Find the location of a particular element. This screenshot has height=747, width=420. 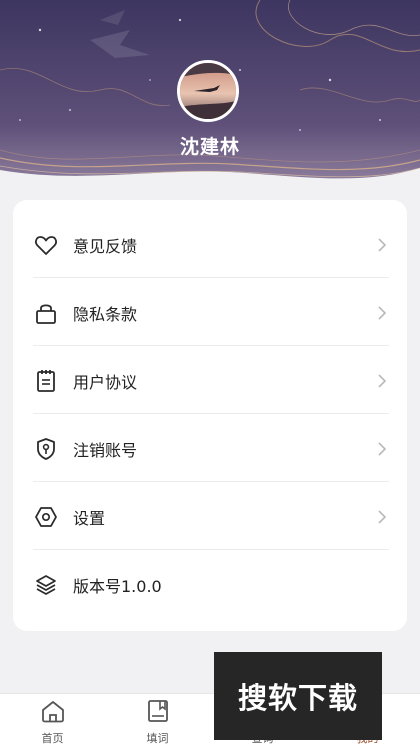

layers-icon is located at coordinates (46, 585).